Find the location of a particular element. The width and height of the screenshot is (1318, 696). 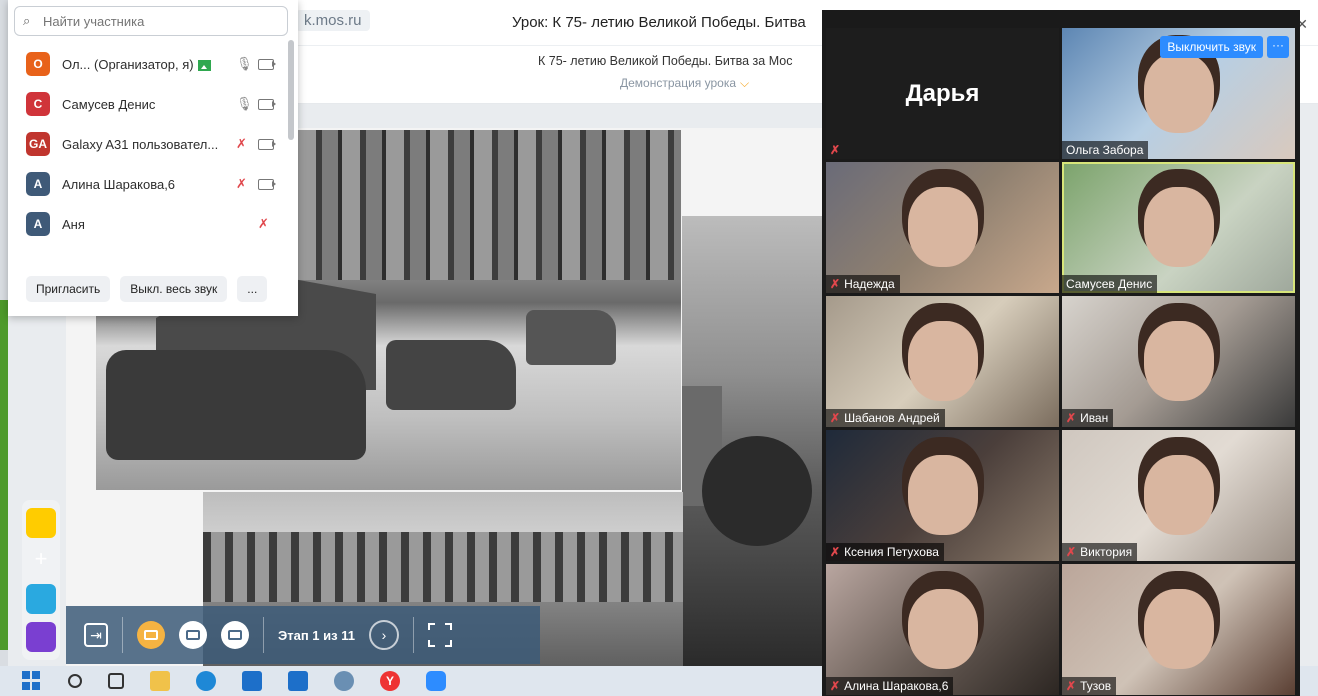

participant-search: ⌕ is located at coordinates (151, 21).